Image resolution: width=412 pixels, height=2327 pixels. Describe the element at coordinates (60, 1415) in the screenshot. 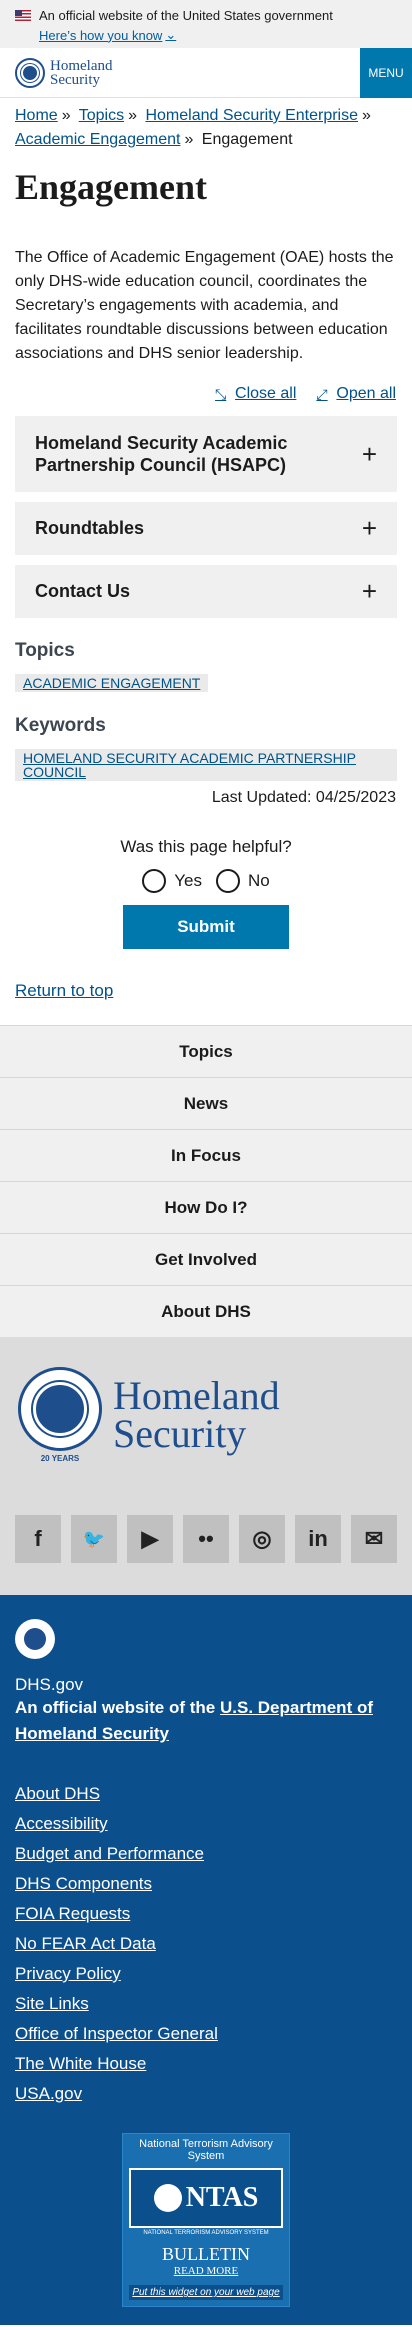

I see `dhs-seal-20-years-icon: 20 YEARS` at that location.